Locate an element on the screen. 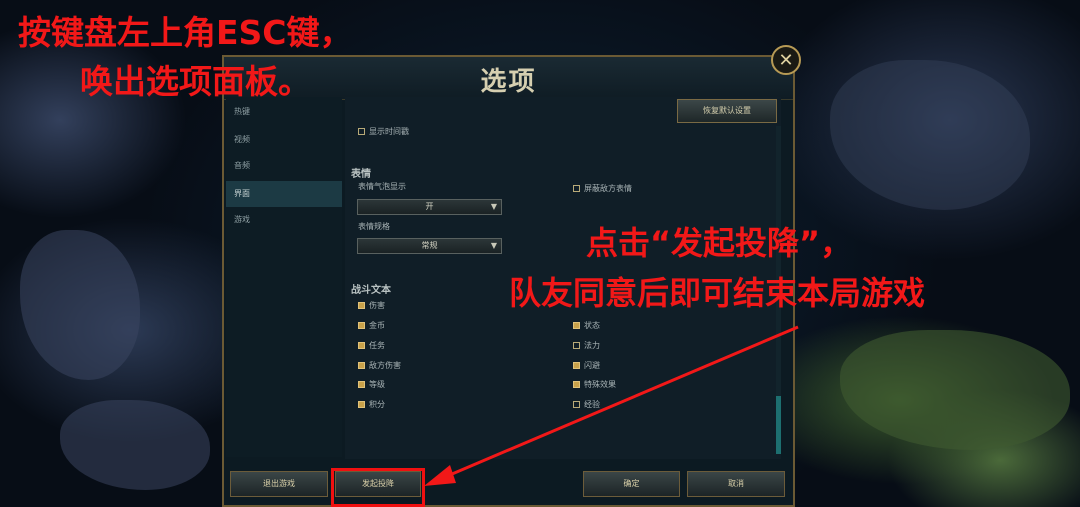  annotation-top-line1: 按键盘左上角ESC键， is located at coordinates (185, 32).